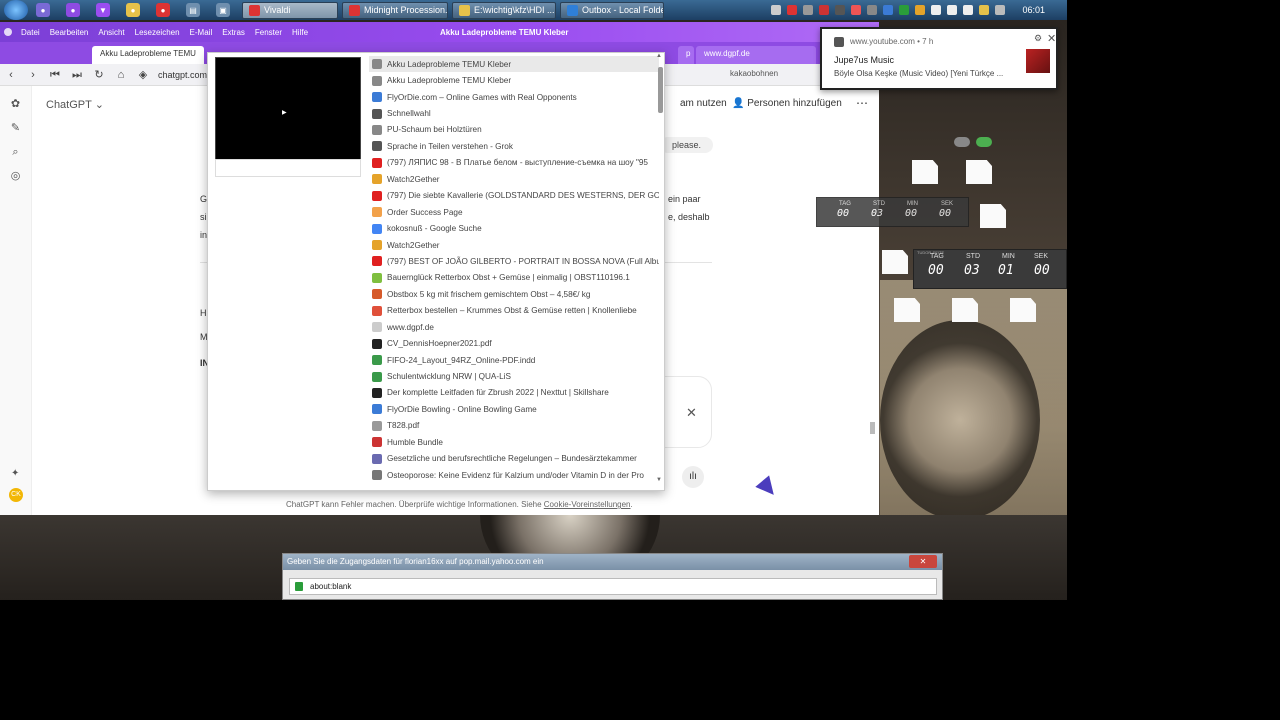 The image size is (1280, 720). I want to click on history-item: Humble Bundle, so click(514, 442).